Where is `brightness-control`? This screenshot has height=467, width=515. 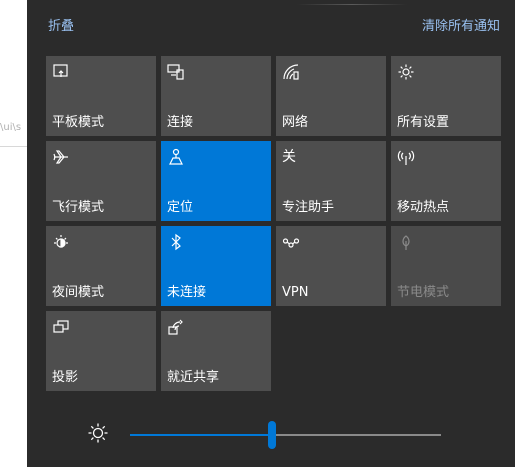 brightness-control is located at coordinates (271, 436).